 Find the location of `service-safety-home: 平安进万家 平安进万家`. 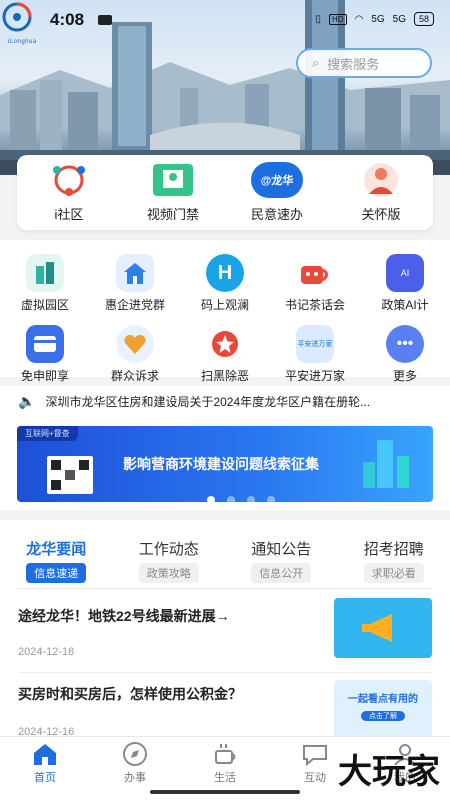

service-safety-home: 平安进万家 平安进万家 is located at coordinates (315, 354).